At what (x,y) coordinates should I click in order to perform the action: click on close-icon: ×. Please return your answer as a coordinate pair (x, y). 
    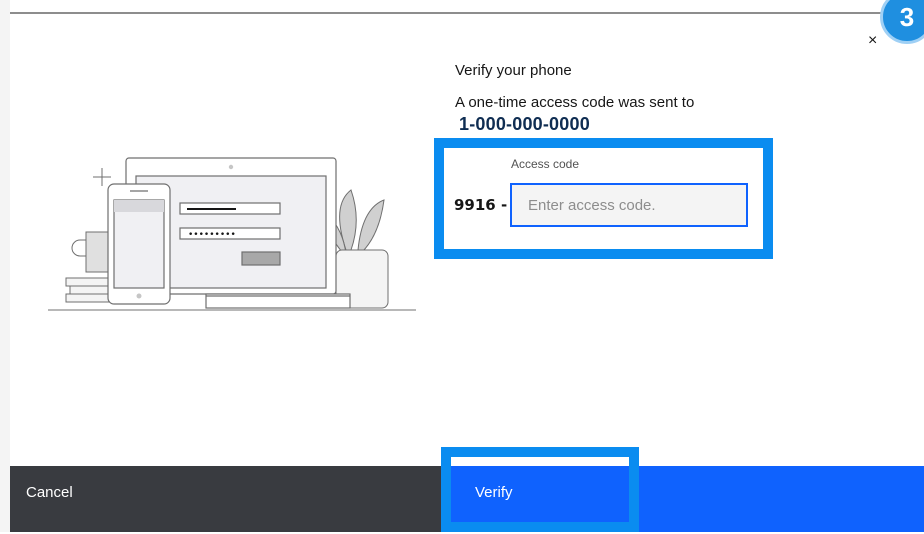
    Looking at the image, I should click on (872, 41).